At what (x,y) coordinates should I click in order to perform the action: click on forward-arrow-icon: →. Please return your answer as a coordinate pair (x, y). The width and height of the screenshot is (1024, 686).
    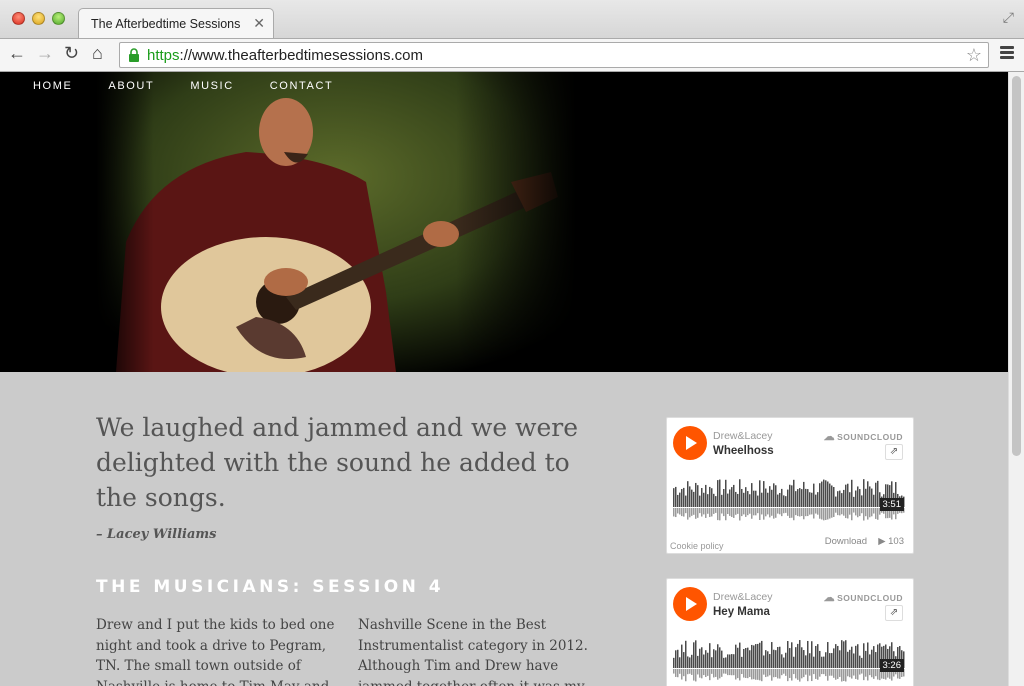
    Looking at the image, I should click on (45, 53).